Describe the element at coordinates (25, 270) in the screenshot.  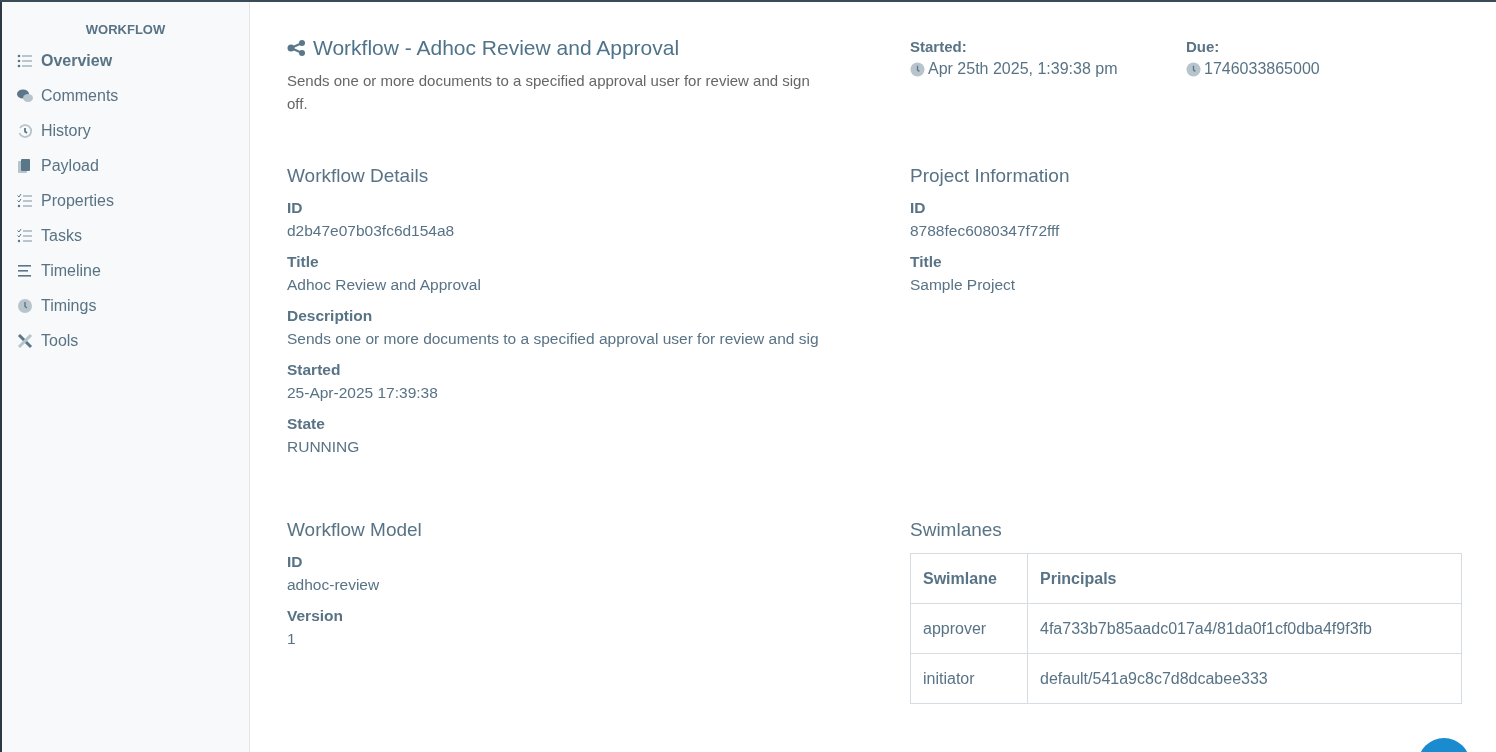
I see `lines-icon` at that location.